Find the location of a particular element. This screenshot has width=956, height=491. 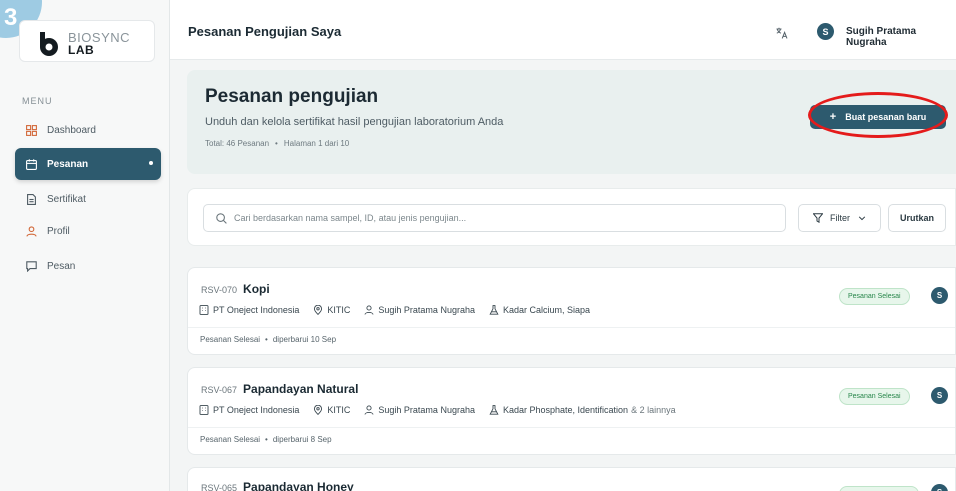

orders-summary: Total: 46 Pesanan • Halaman 1 dari 10 is located at coordinates (277, 143).